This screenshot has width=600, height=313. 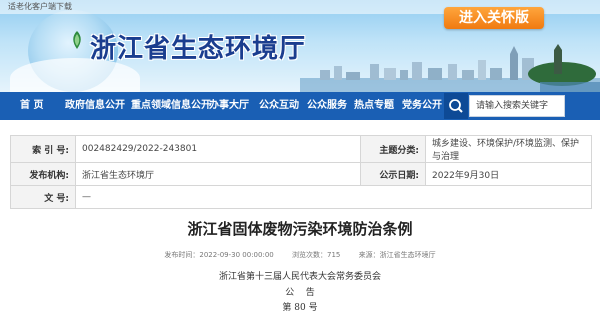 I want to click on elder-client-download-link: 适老化客户端下载, so click(x=40, y=6).